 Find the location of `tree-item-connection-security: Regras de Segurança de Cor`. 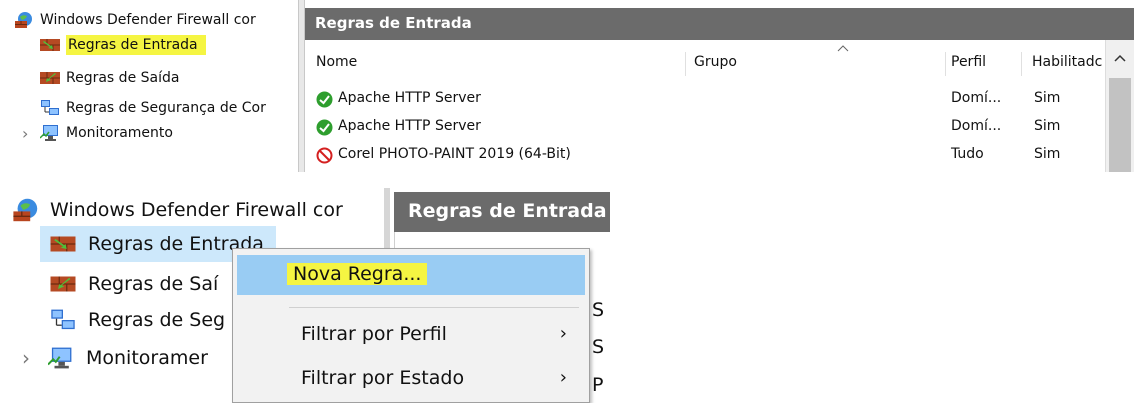

tree-item-connection-security: Regras de Segurança de Cor is located at coordinates (153, 108).